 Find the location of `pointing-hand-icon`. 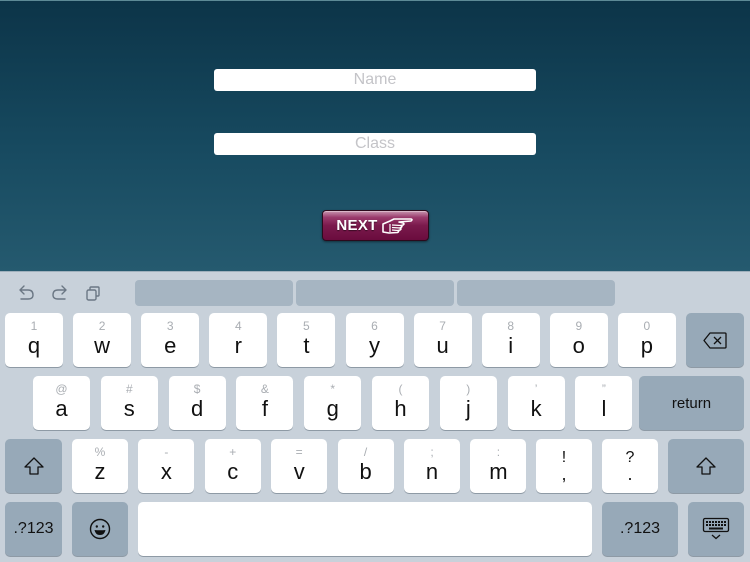

pointing-hand-icon is located at coordinates (398, 226).